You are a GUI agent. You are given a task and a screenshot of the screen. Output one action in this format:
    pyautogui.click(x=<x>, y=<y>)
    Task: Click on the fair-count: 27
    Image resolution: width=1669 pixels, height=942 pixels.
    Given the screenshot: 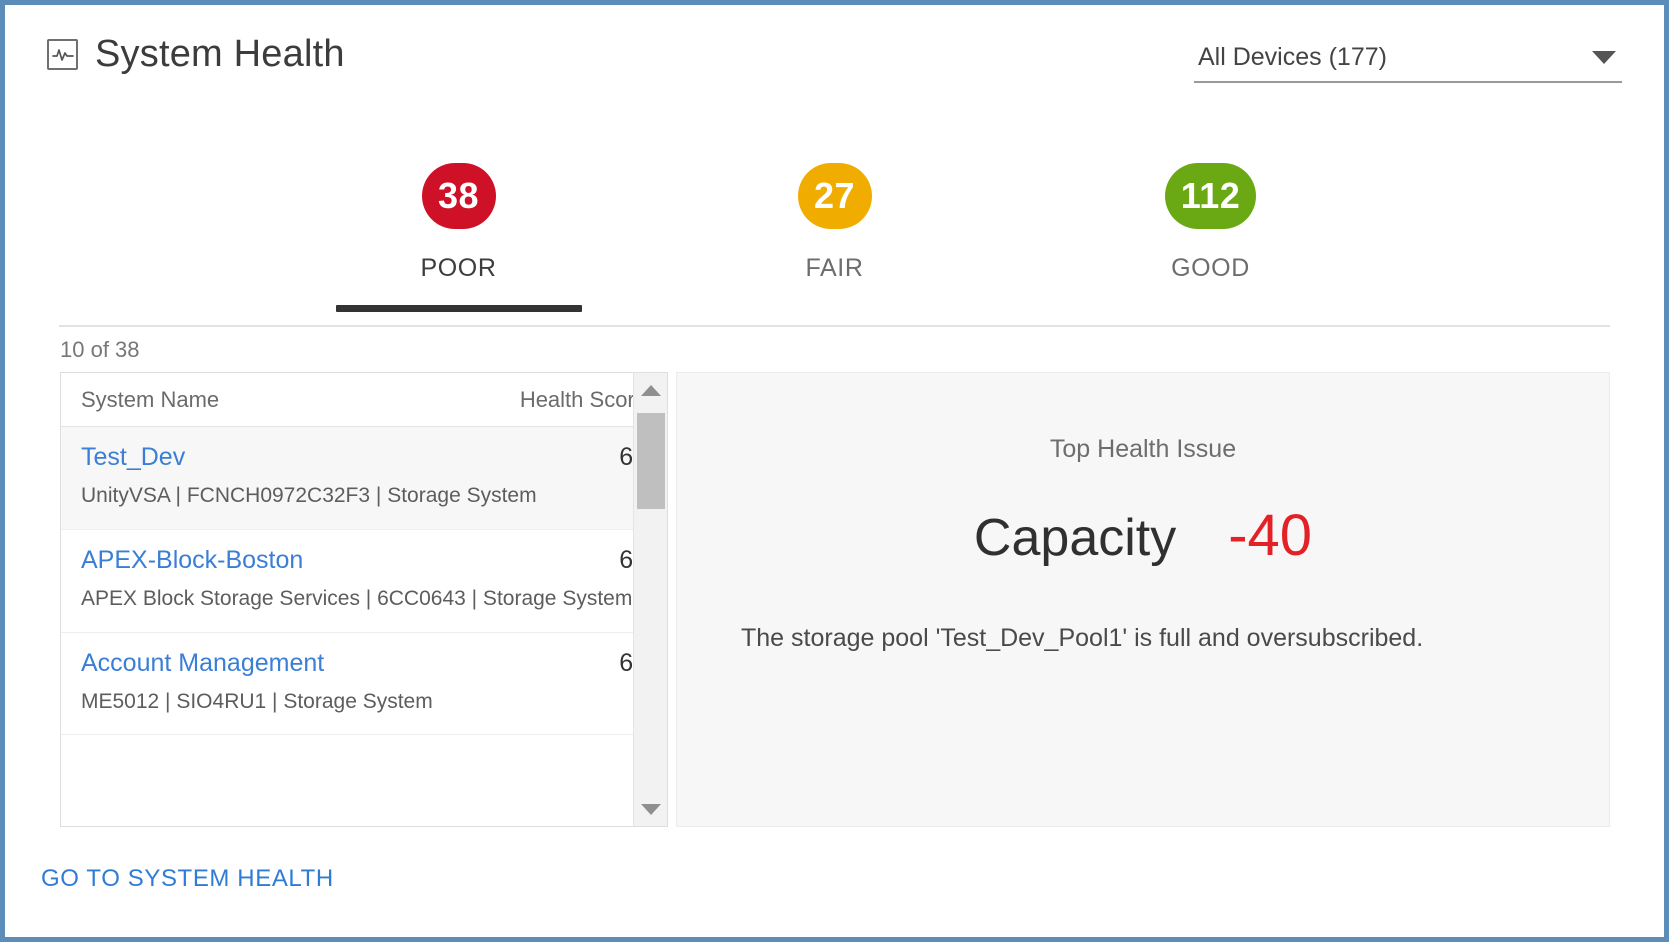 What is the action you would take?
    pyautogui.click(x=834, y=195)
    